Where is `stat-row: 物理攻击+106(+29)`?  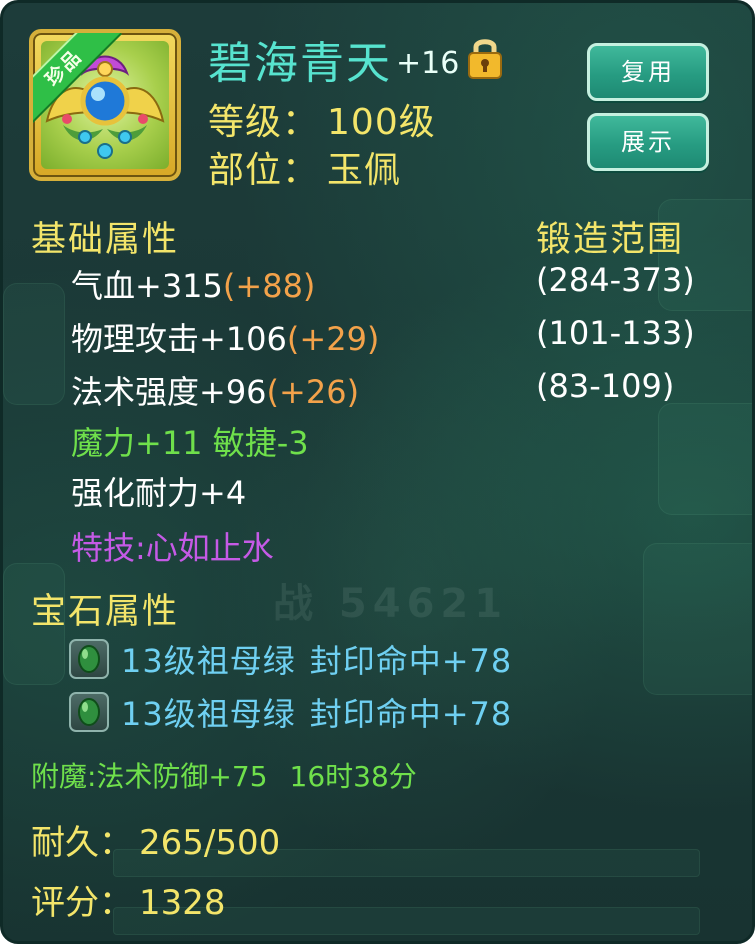 stat-row: 物理攻击+106(+29) is located at coordinates (225, 337).